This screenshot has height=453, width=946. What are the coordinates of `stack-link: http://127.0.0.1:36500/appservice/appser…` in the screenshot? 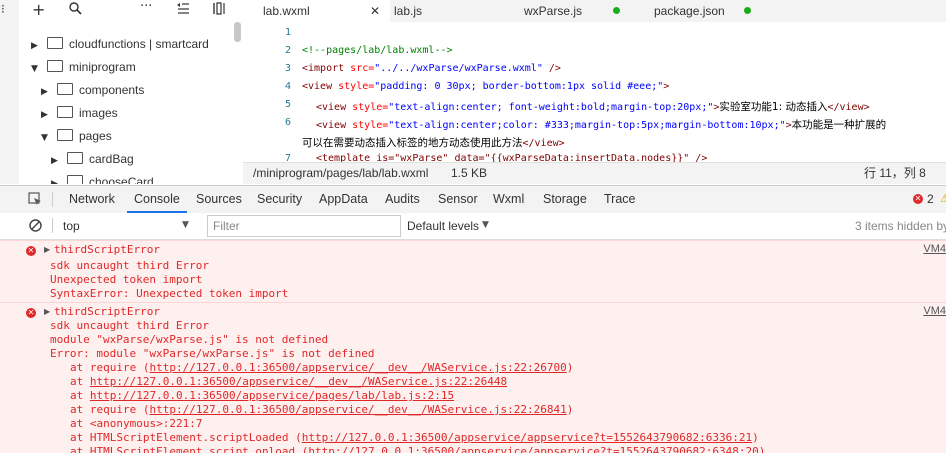 It's located at (527, 437).